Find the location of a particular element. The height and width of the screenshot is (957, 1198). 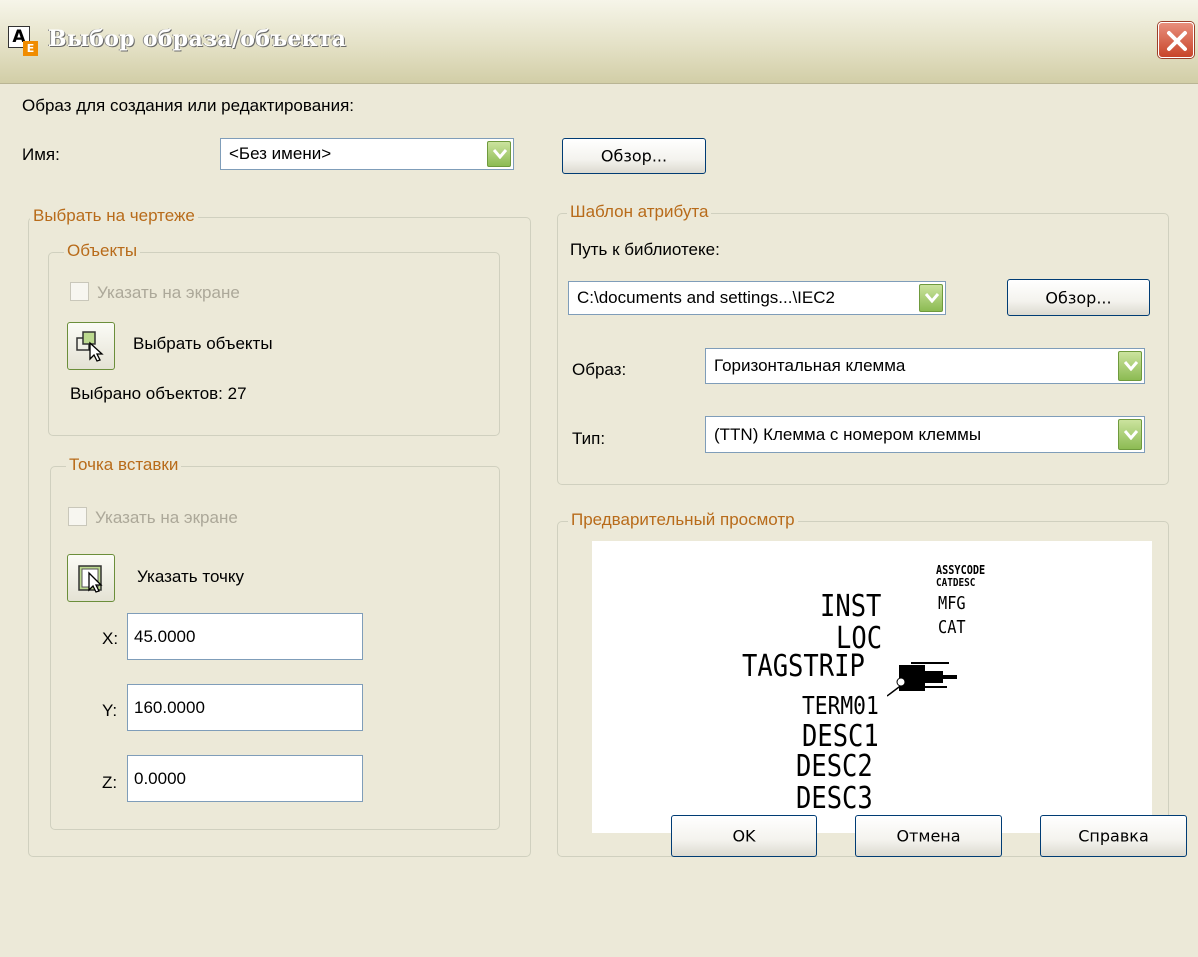

select-objects-button is located at coordinates (91, 346).